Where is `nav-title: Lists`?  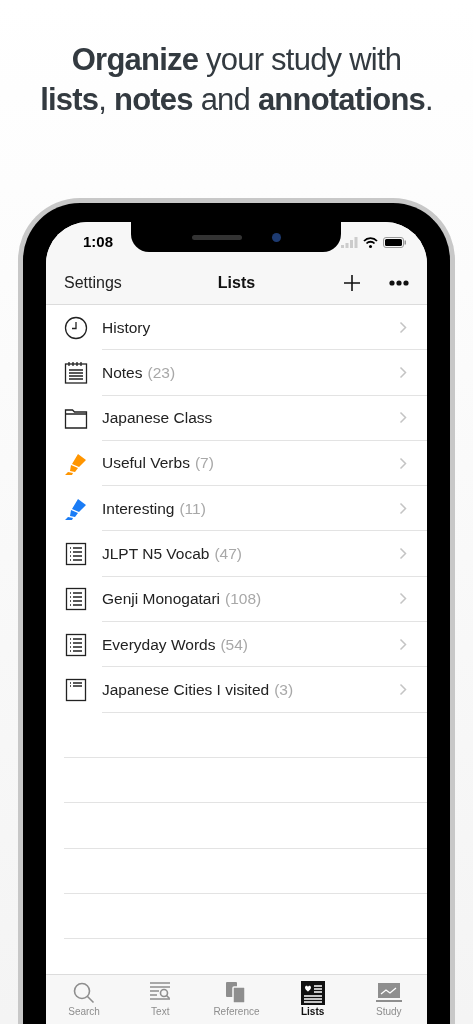
nav-title: Lists is located at coordinates (236, 283).